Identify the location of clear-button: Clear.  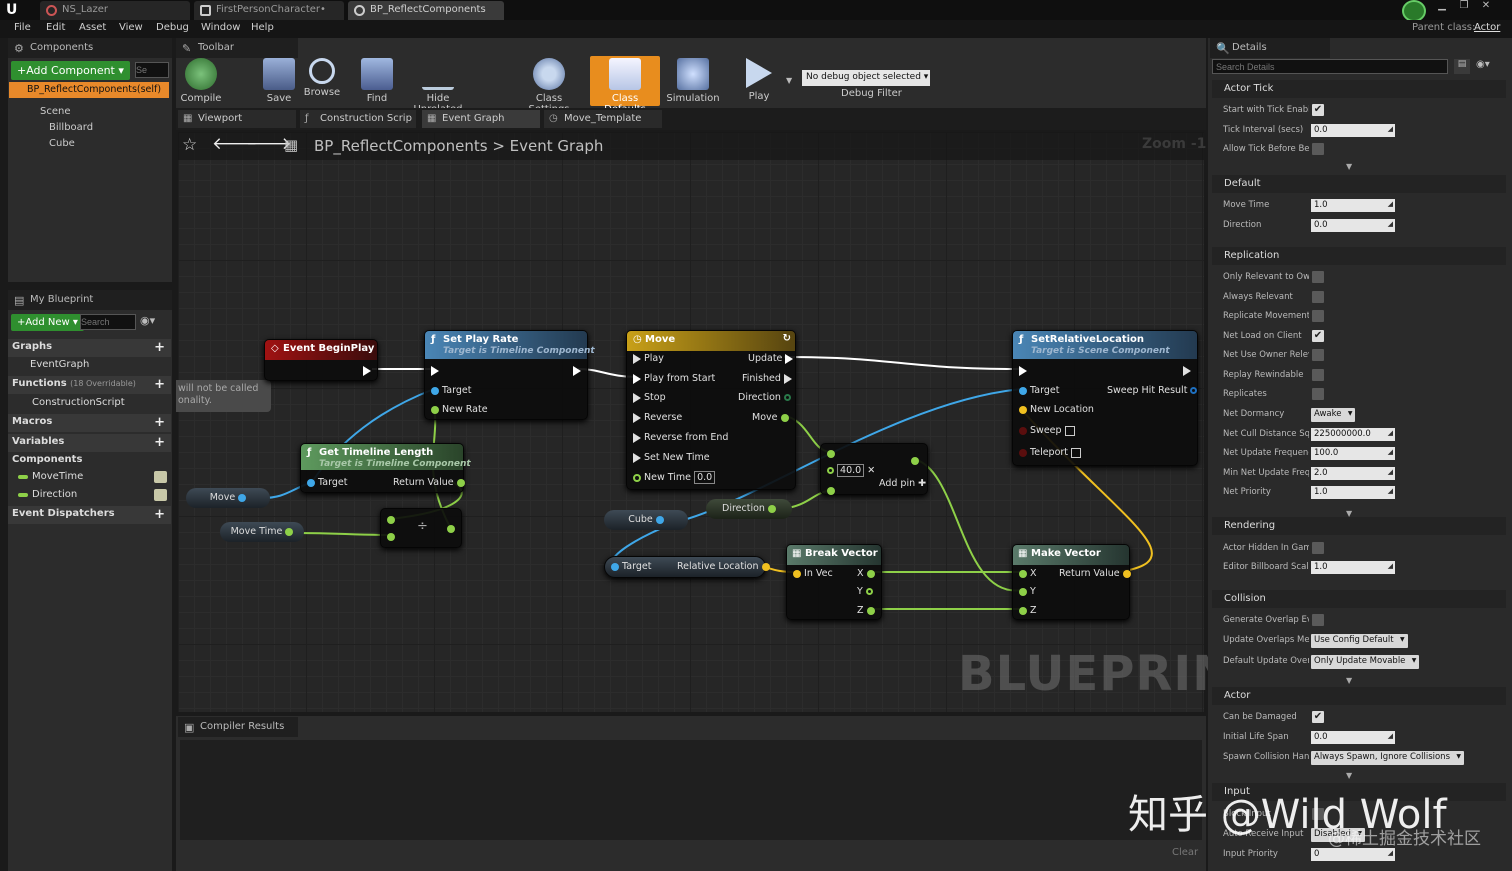
(1185, 852).